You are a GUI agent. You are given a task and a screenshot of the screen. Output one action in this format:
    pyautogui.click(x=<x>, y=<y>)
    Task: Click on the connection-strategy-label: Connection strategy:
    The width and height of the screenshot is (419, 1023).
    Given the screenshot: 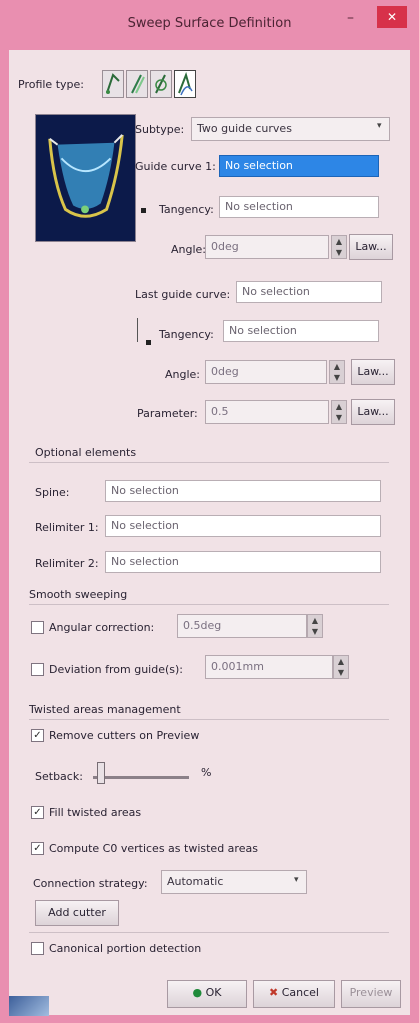 What is the action you would take?
    pyautogui.click(x=90, y=883)
    